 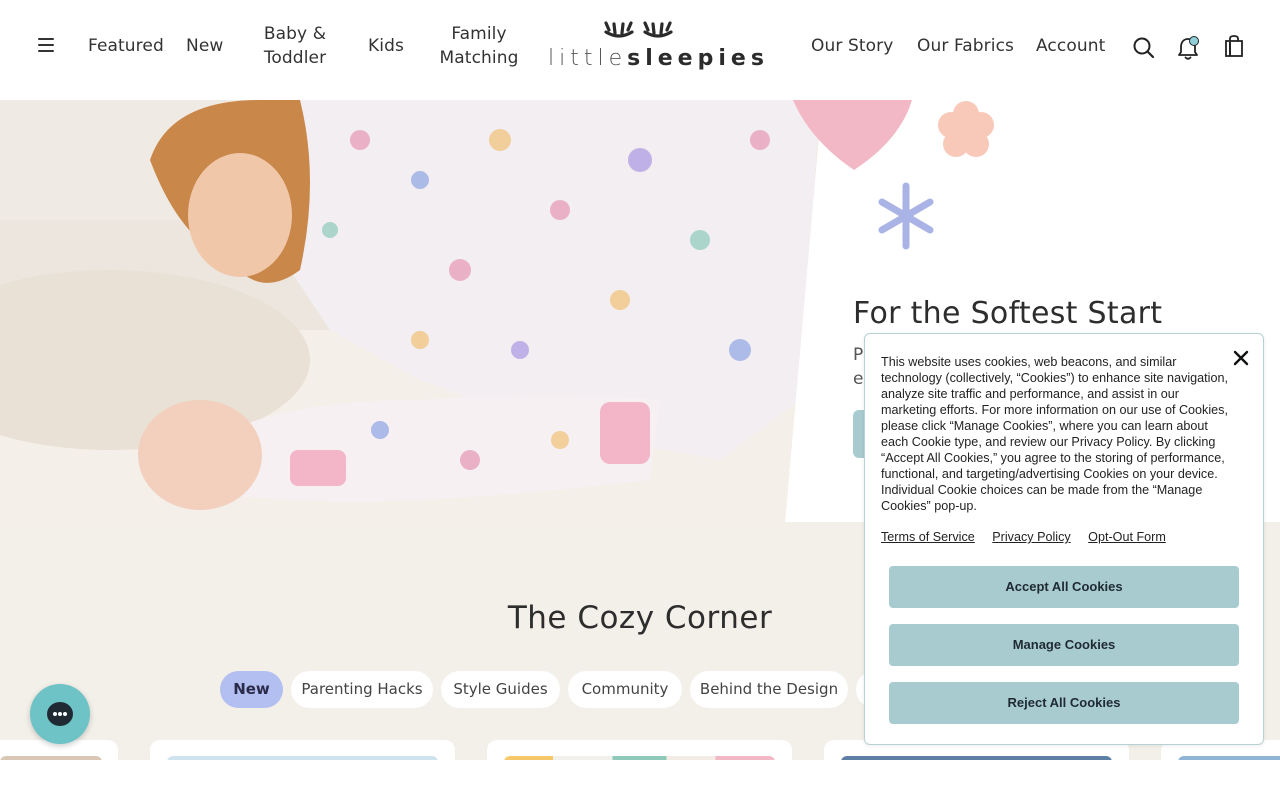 I want to click on logo-light-text: little, so click(x=588, y=58).